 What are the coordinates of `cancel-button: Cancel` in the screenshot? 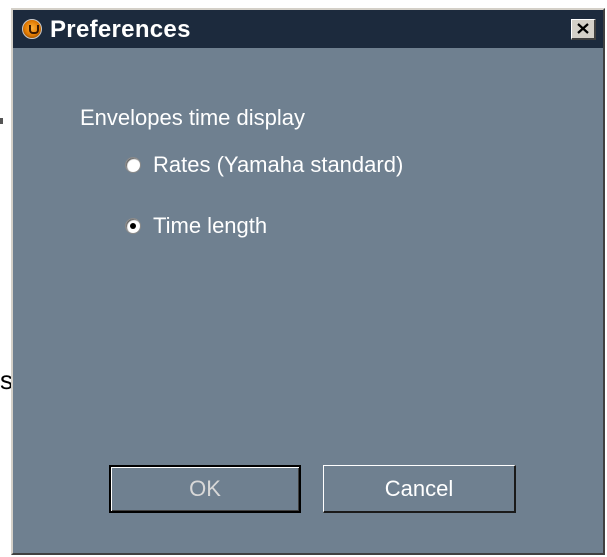 It's located at (419, 489).